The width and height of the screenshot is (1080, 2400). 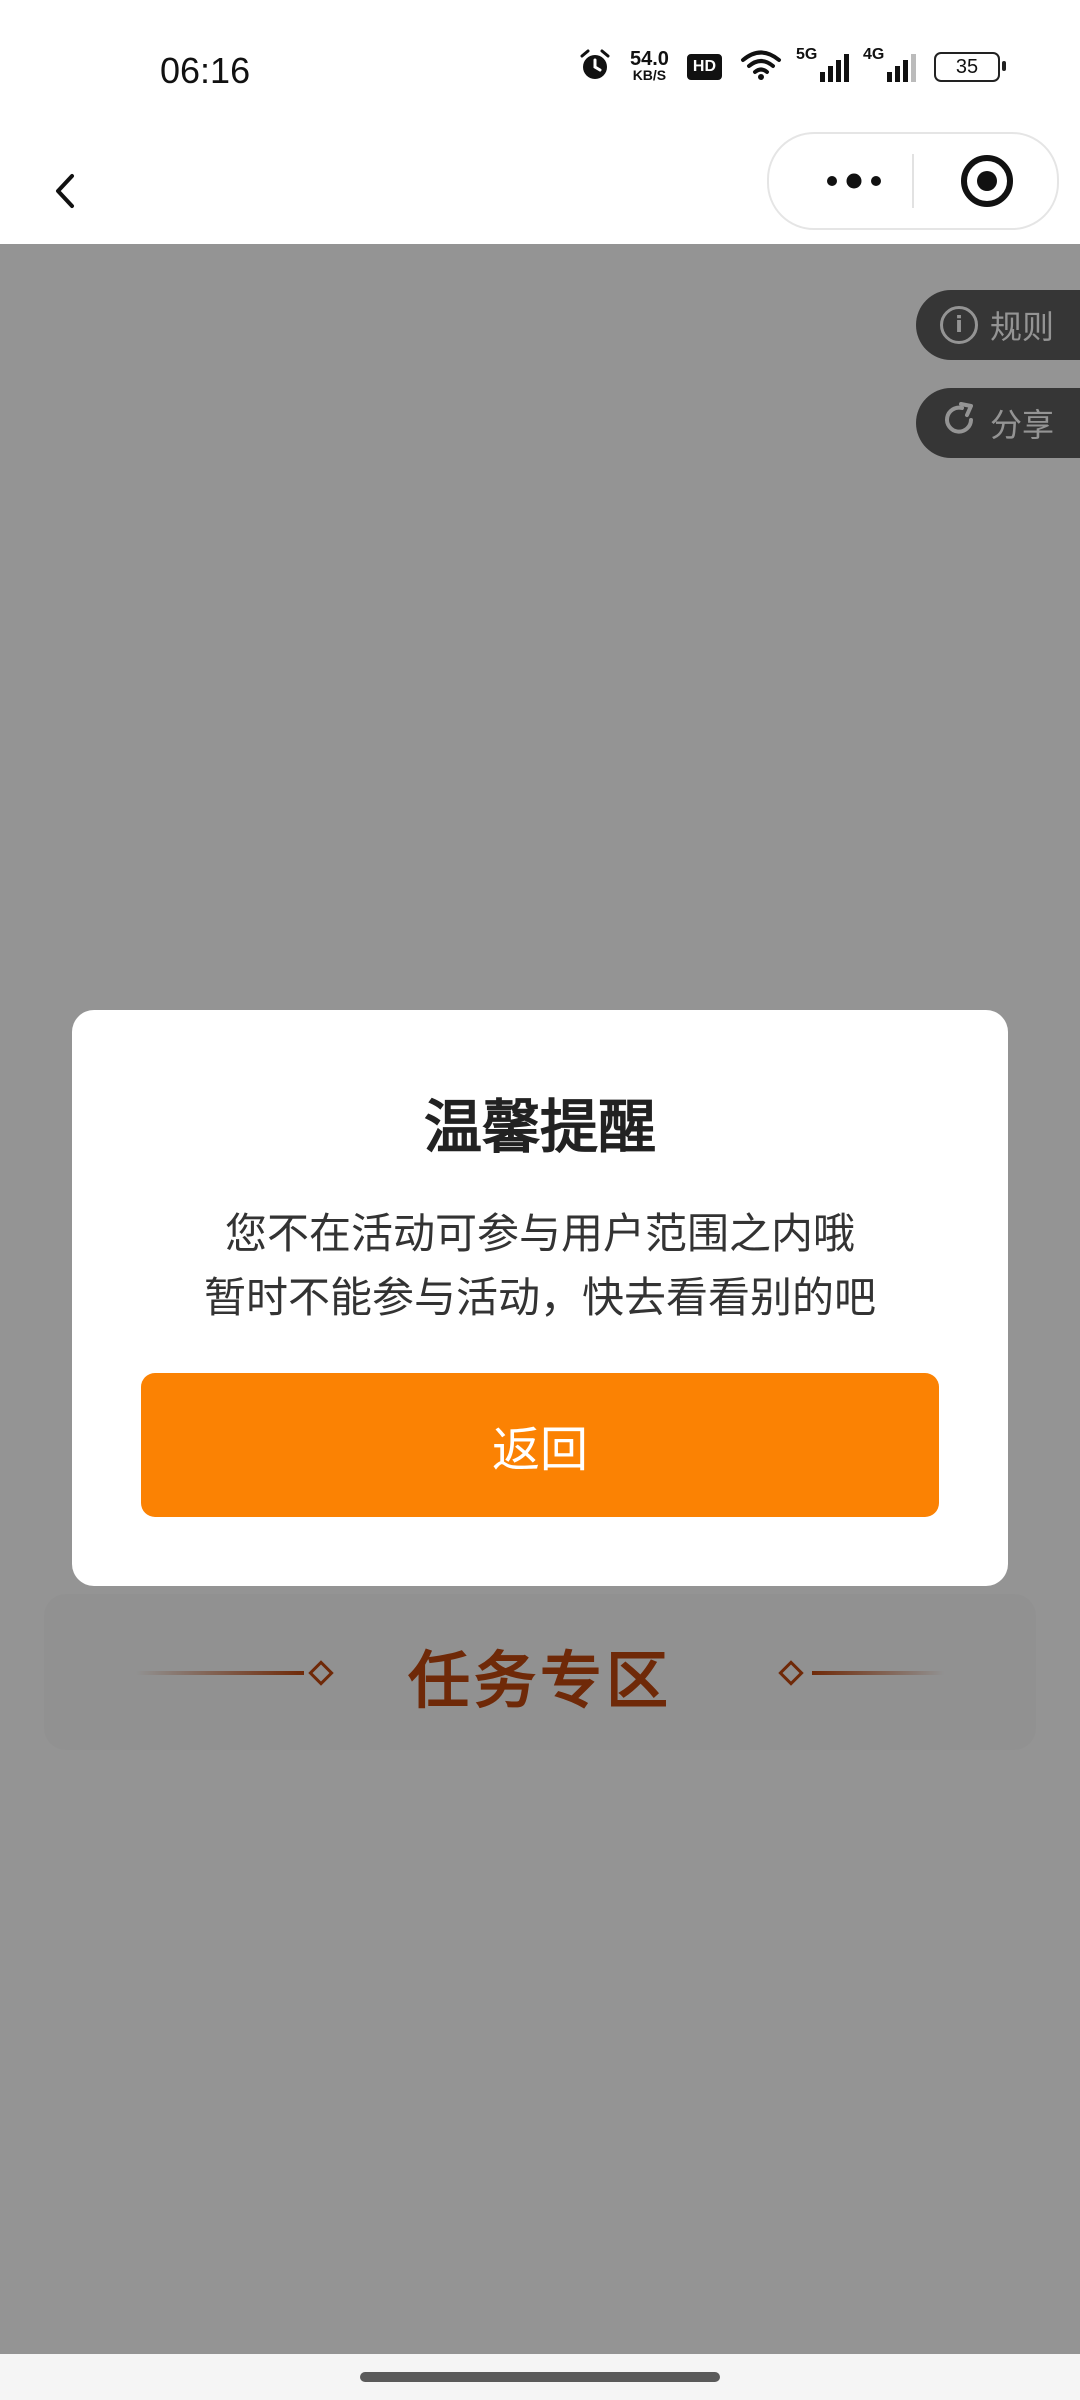 I want to click on dialog-message-line1: 您不在活动可参与用户范围之内哦, so click(x=539, y=1233).